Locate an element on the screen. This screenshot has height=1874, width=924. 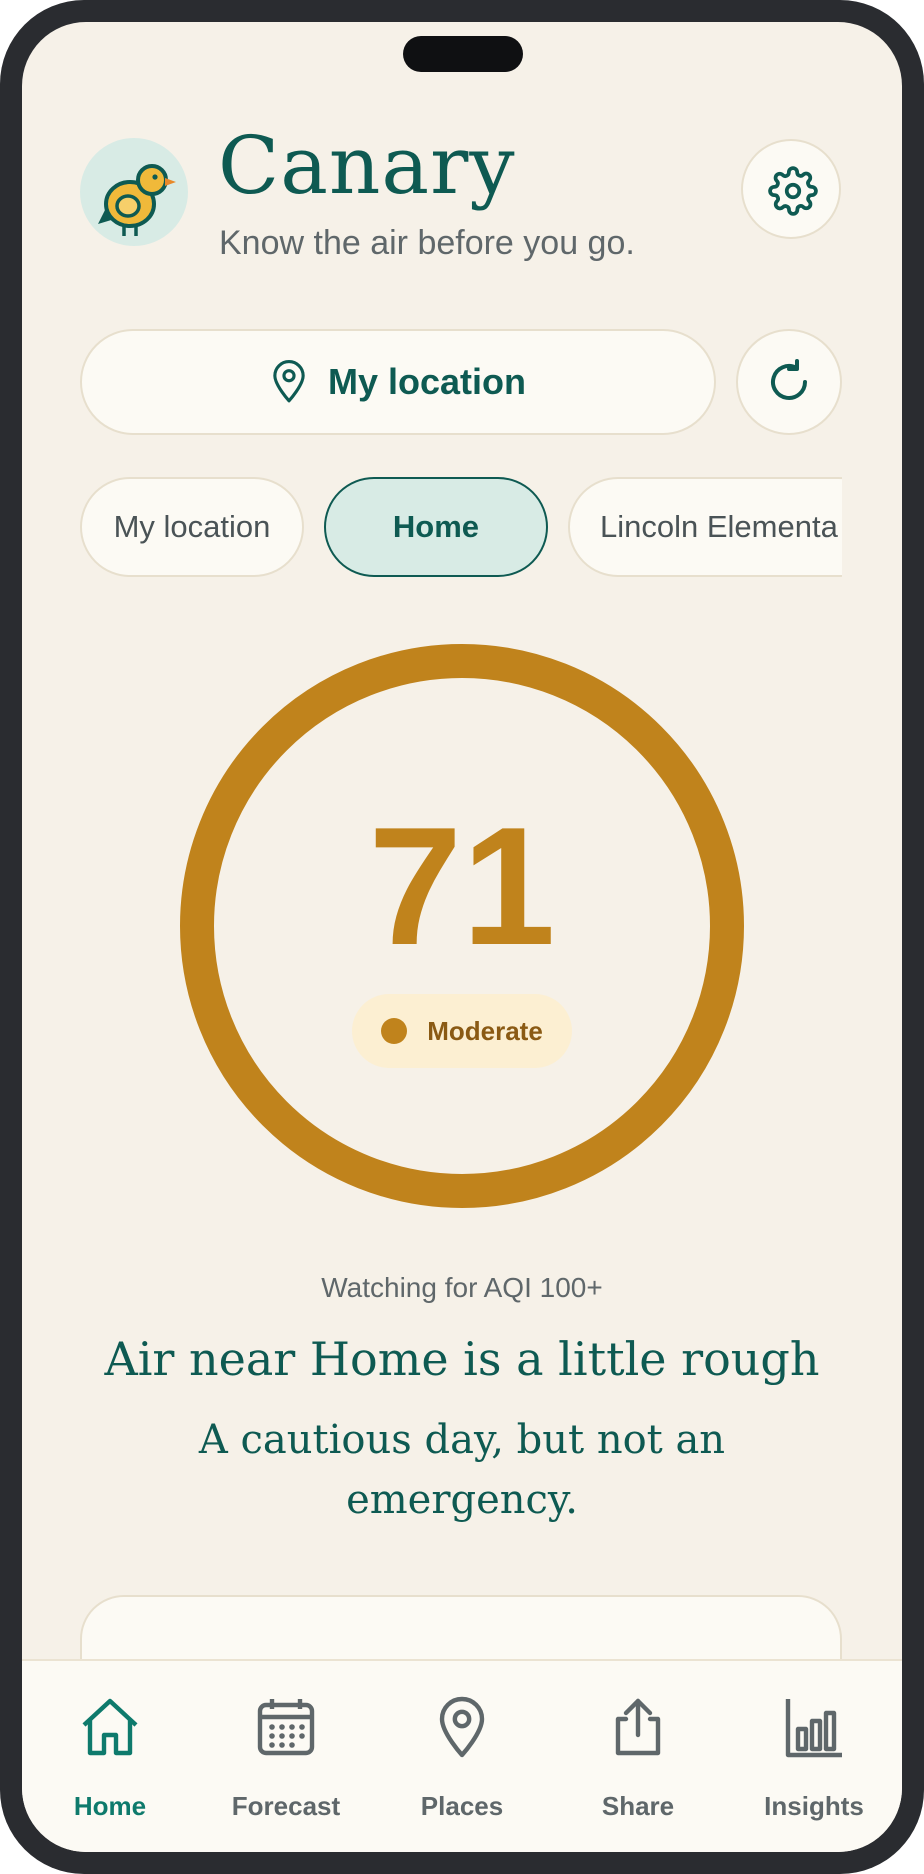
bar-chart-icon is located at coordinates (813, 1728).